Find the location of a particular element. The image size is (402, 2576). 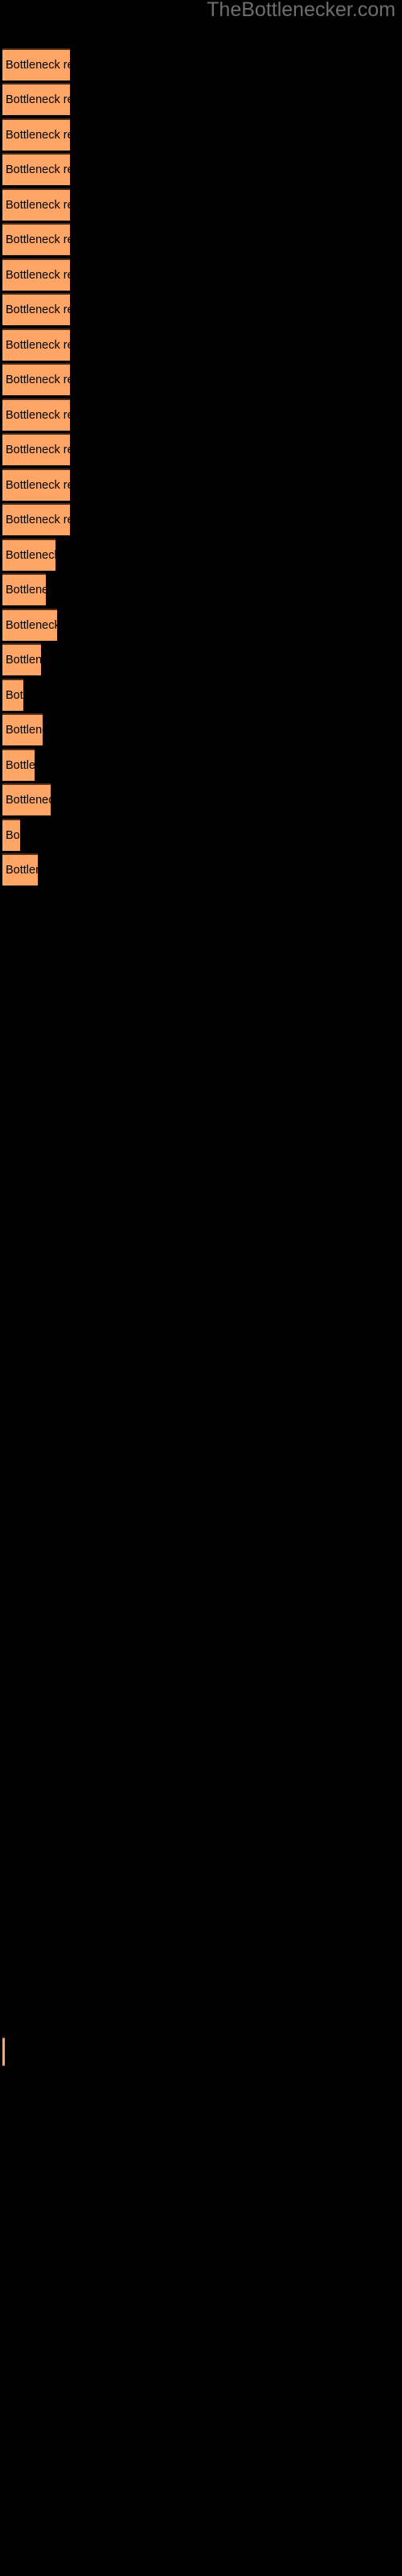

bar-row is located at coordinates (201, 2053).